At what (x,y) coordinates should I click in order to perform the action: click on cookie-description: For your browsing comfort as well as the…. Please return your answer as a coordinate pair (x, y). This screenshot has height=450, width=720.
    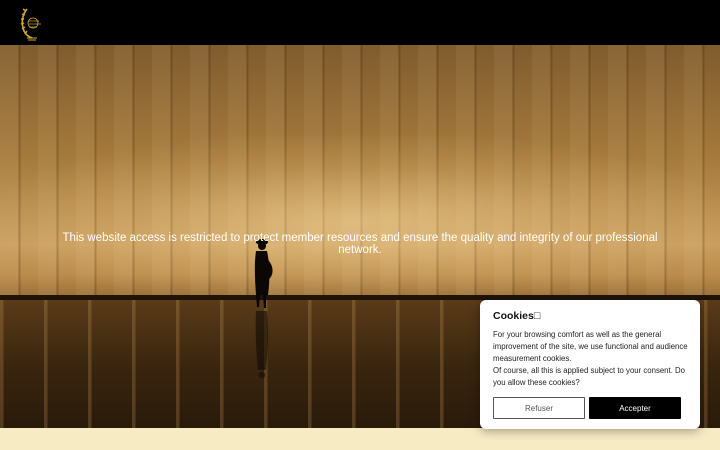
    Looking at the image, I should click on (592, 359).